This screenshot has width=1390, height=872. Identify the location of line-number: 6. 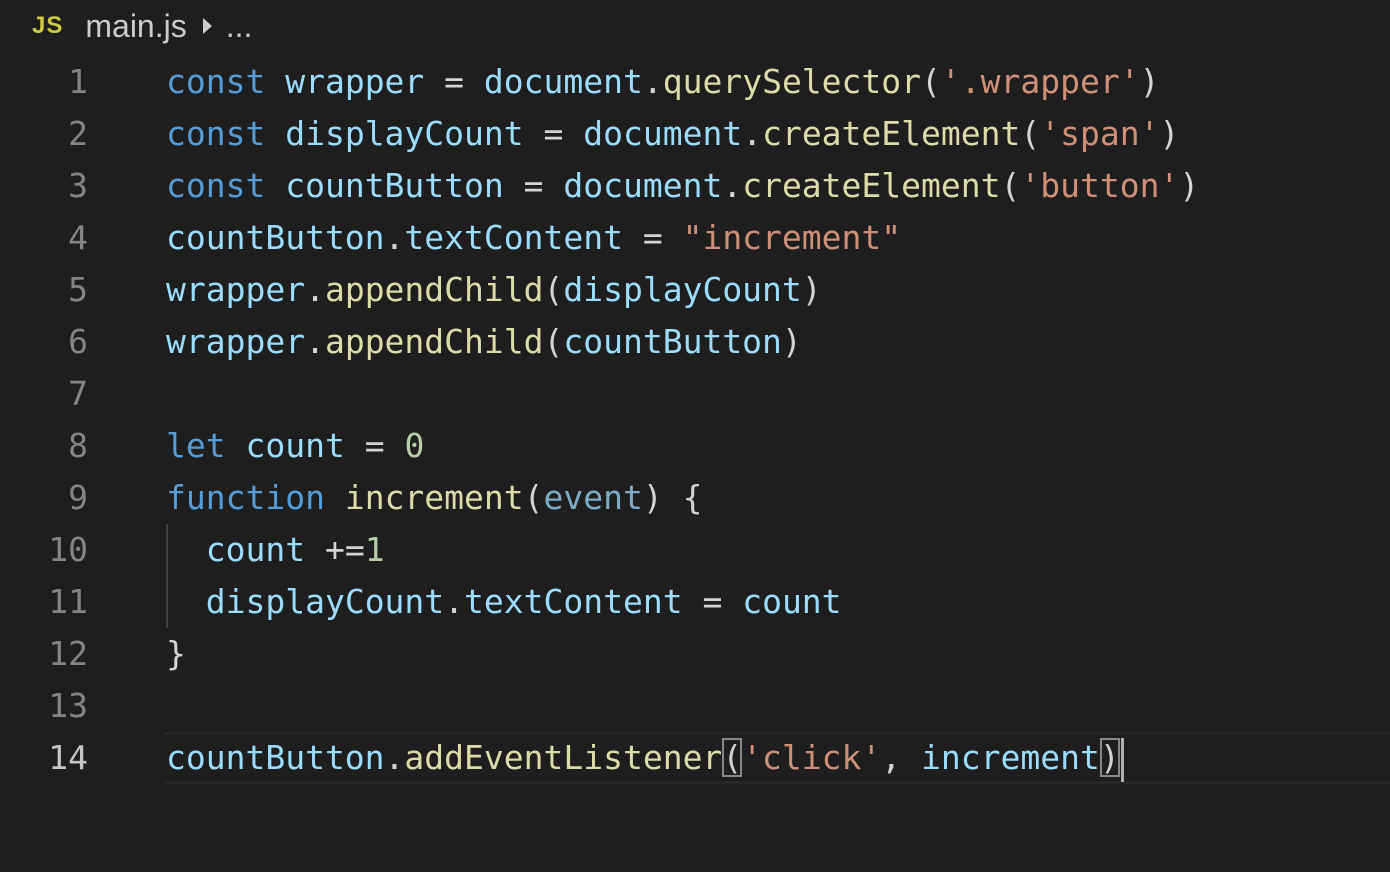
(78, 341).